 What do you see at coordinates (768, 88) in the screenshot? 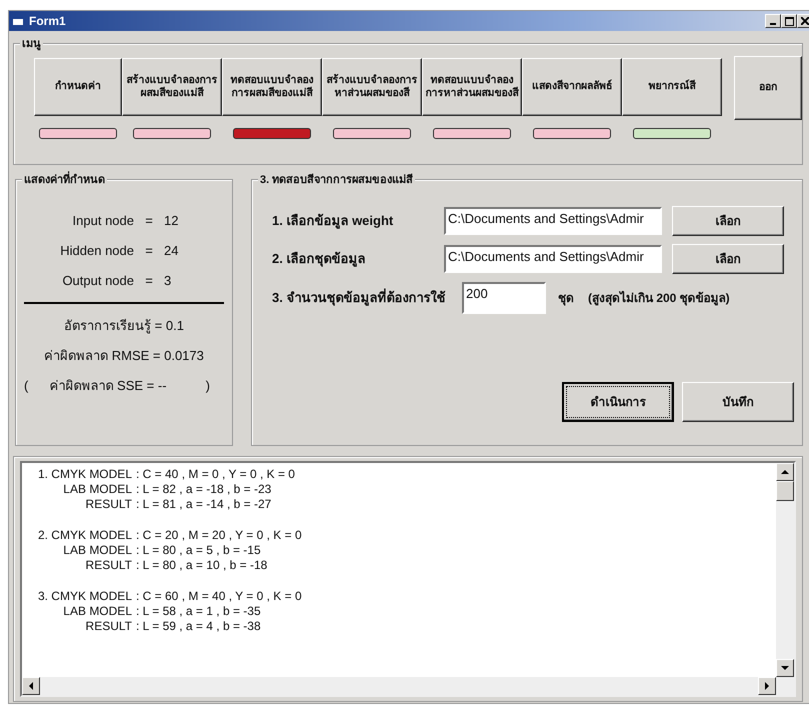
I see `exit-button: ออก` at bounding box center [768, 88].